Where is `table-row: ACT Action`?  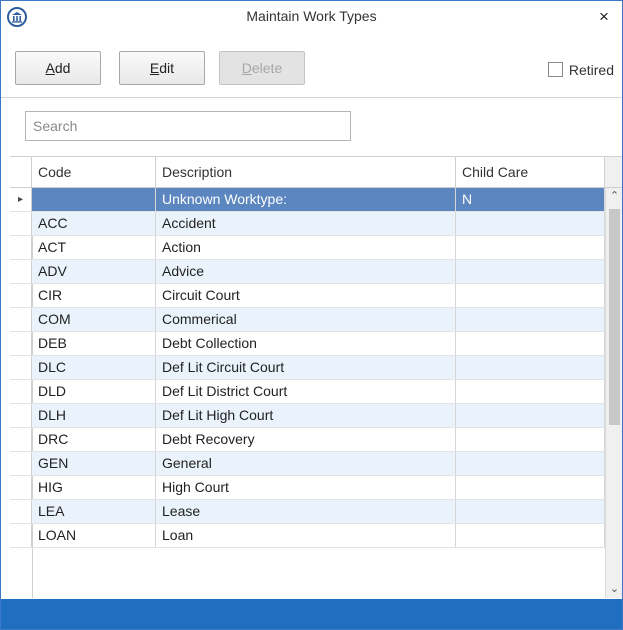 table-row: ACT Action is located at coordinates (307, 248).